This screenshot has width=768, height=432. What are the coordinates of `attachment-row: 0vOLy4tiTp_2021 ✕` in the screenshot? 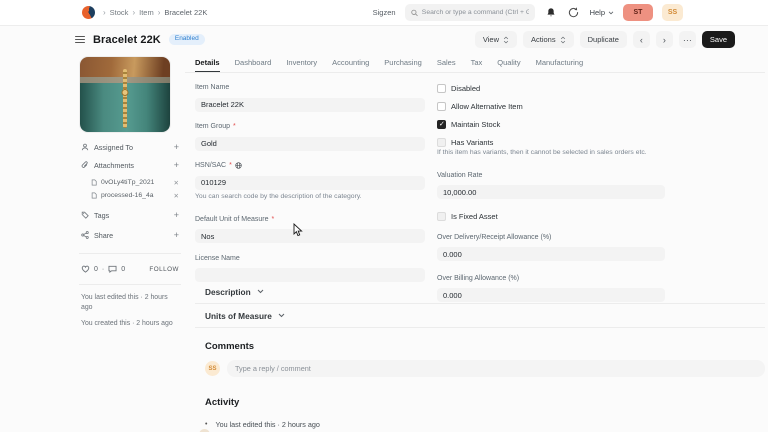 It's located at (135, 182).